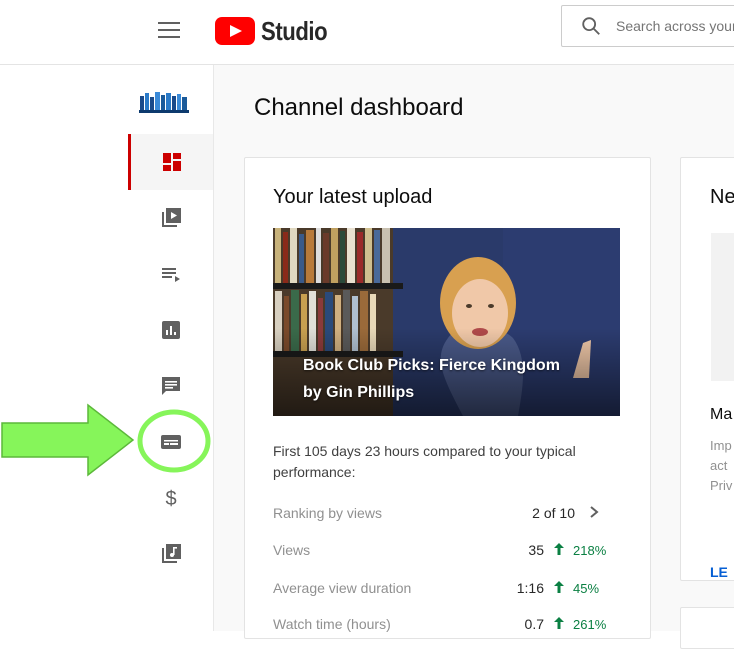  I want to click on latest-upload-title: Your latest upload, so click(353, 197).